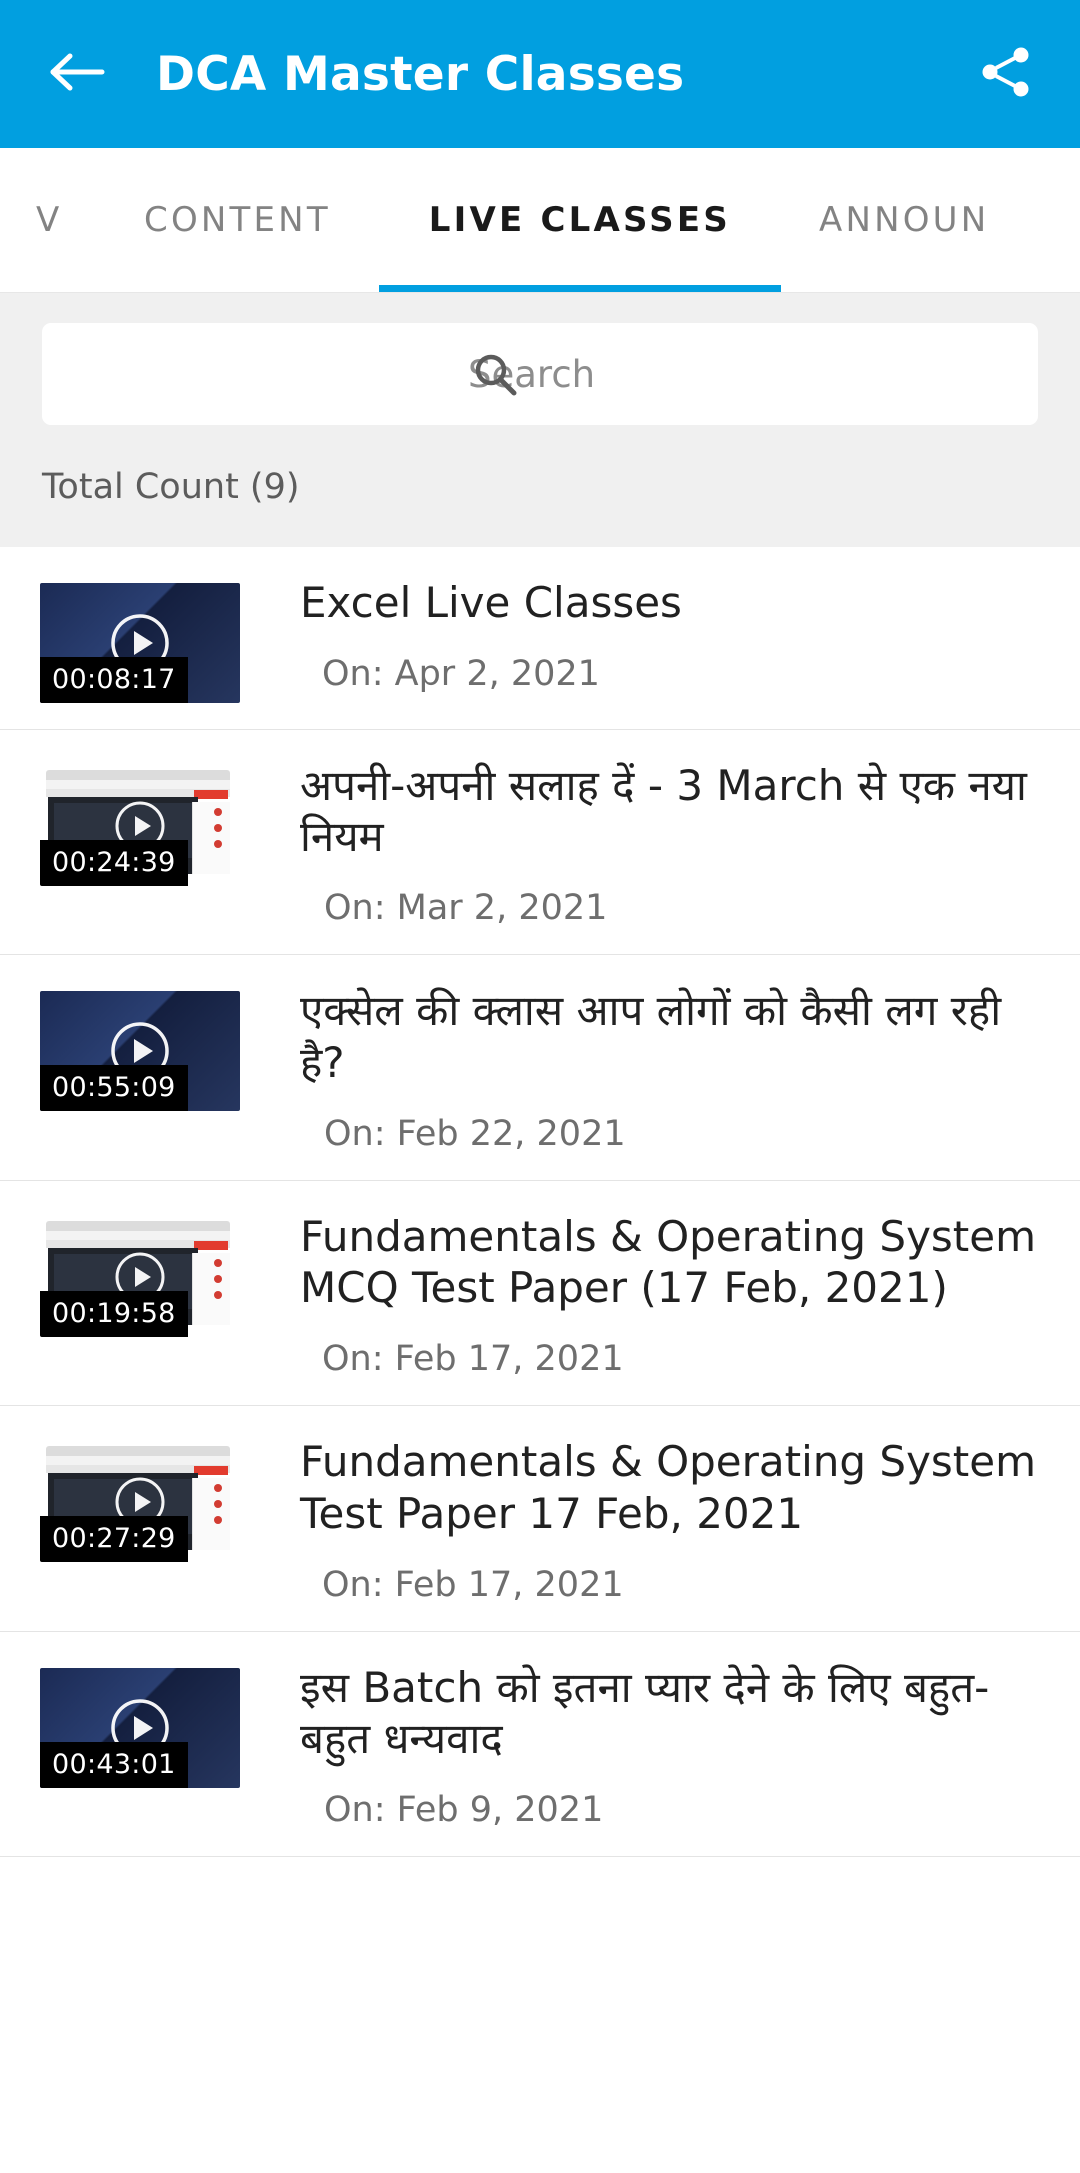 The image size is (1080, 2173). What do you see at coordinates (114, 1764) in the screenshot?
I see `video-duration: 00:43:01` at bounding box center [114, 1764].